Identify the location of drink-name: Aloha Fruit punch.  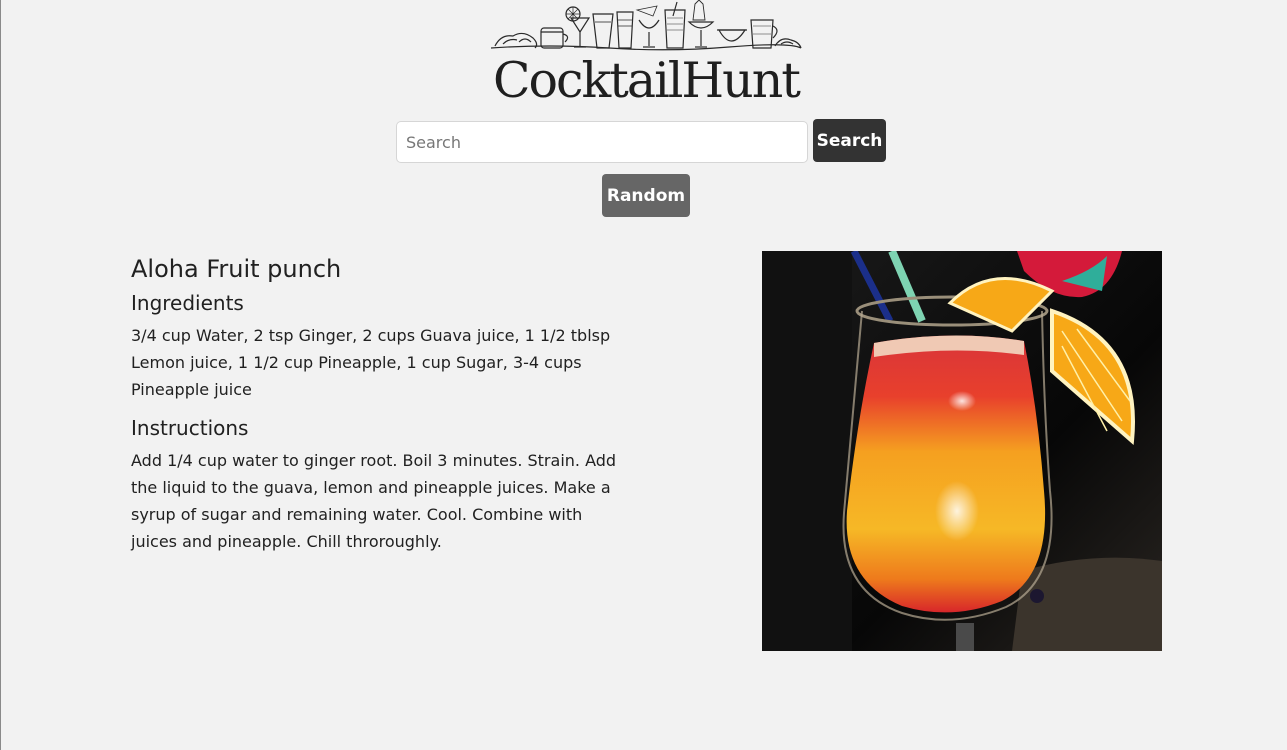
(236, 269).